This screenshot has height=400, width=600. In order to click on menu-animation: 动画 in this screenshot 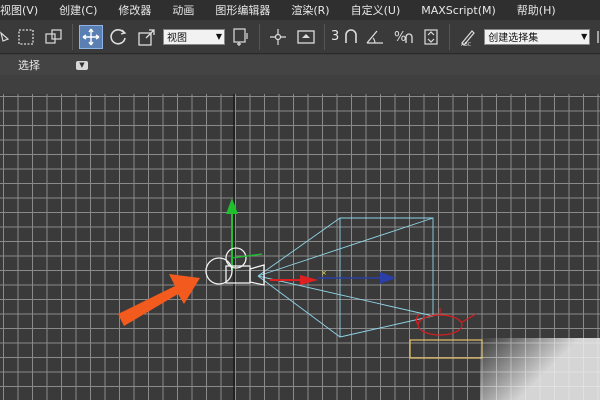, I will do `click(187, 10)`.